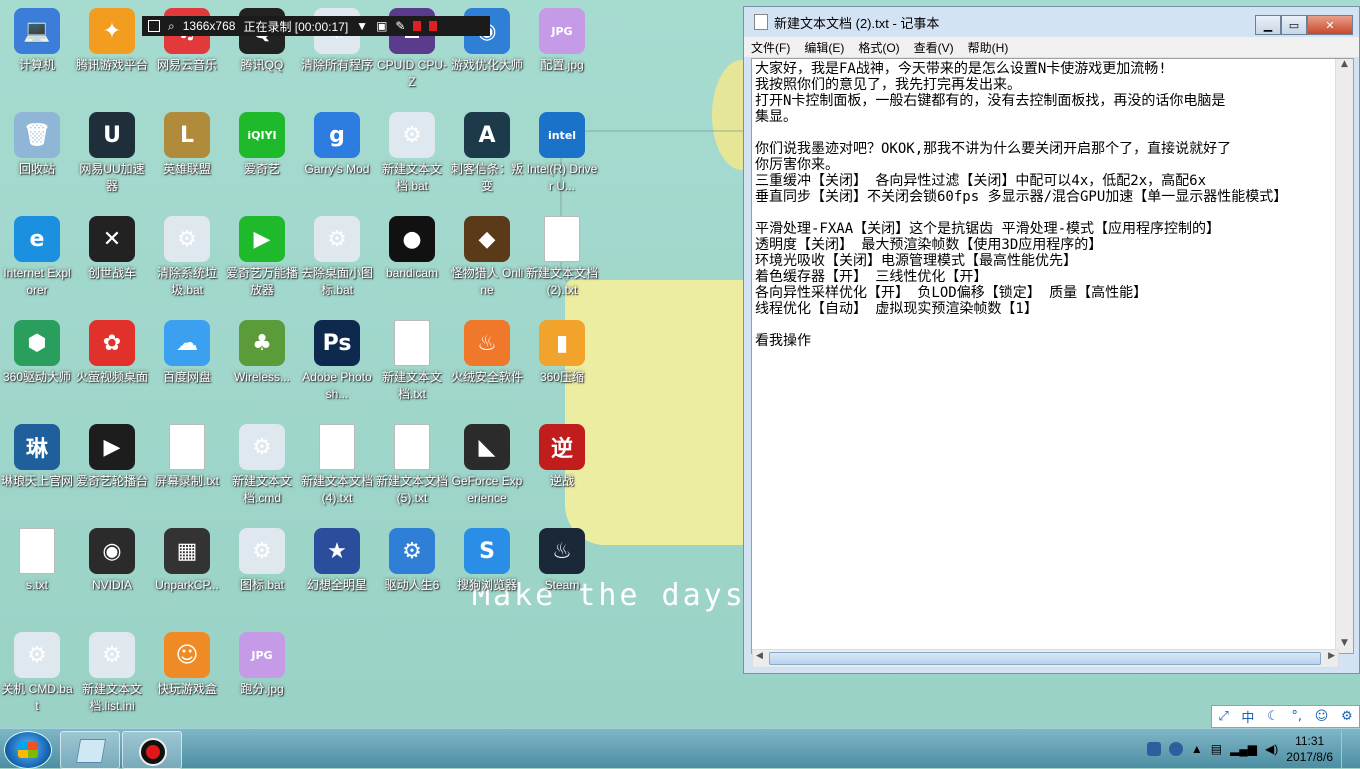 Image resolution: width=1360 pixels, height=769 pixels. I want to click on minimize-button: ▁, so click(1268, 25).